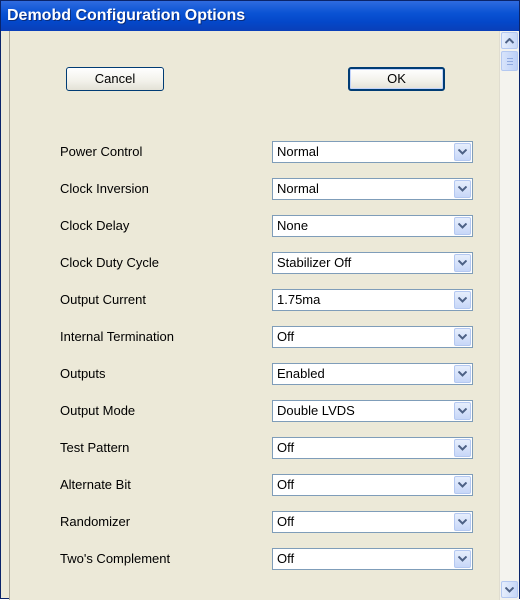  What do you see at coordinates (372, 485) in the screenshot?
I see `alternate-bit-select: Off` at bounding box center [372, 485].